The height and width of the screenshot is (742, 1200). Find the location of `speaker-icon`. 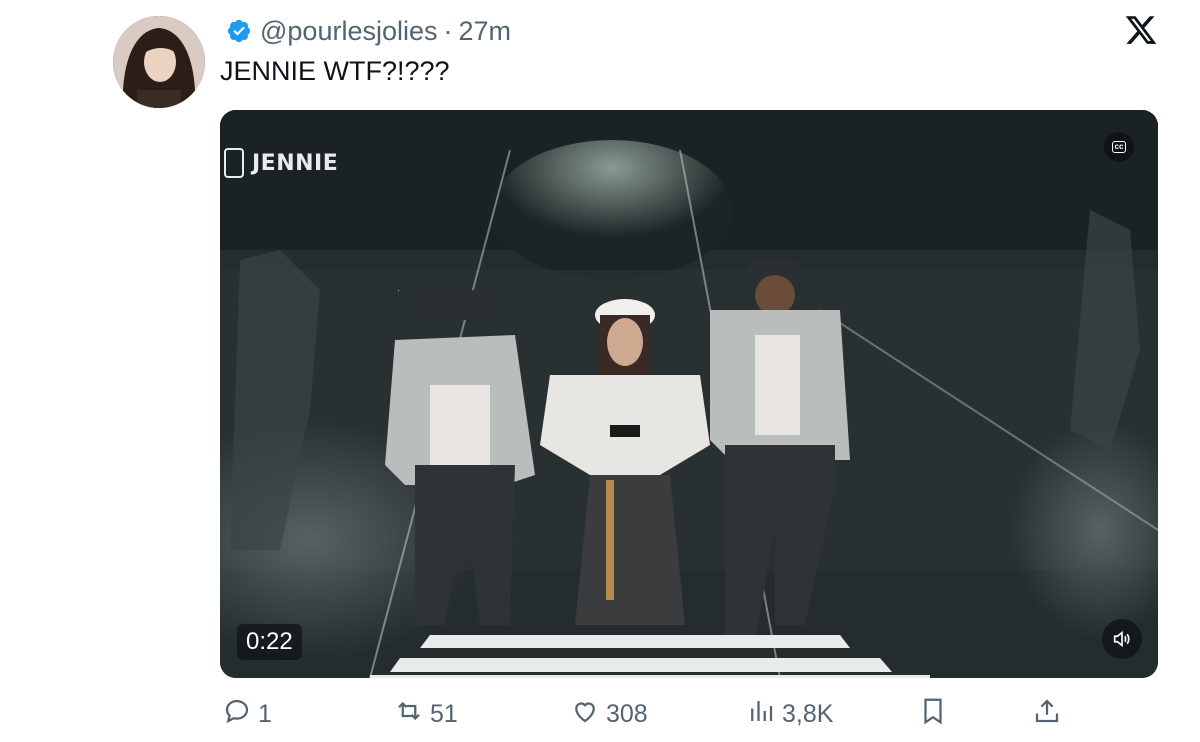

speaker-icon is located at coordinates (1122, 639).